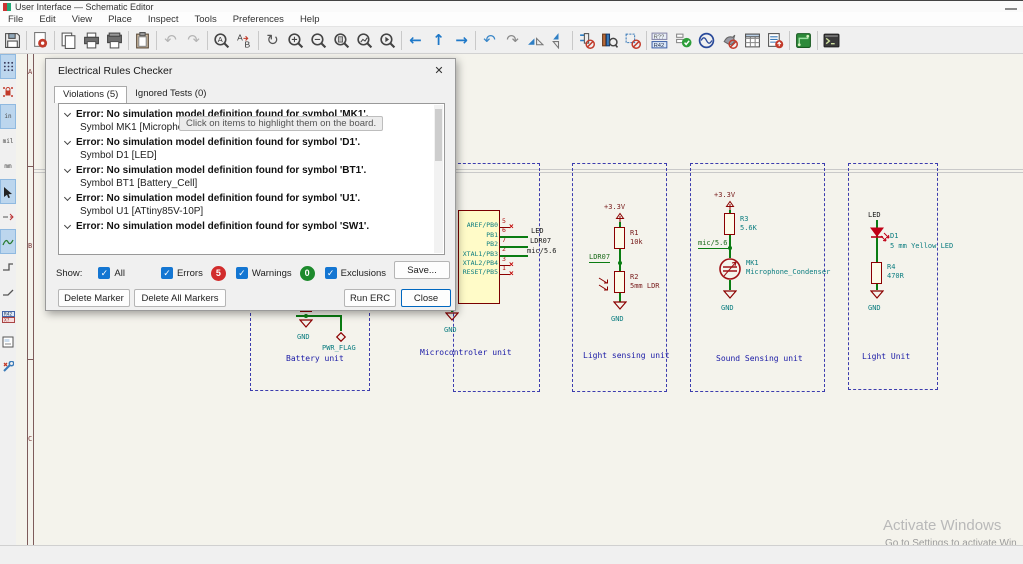 The height and width of the screenshot is (564, 1023). I want to click on paste-icon, so click(142, 40).